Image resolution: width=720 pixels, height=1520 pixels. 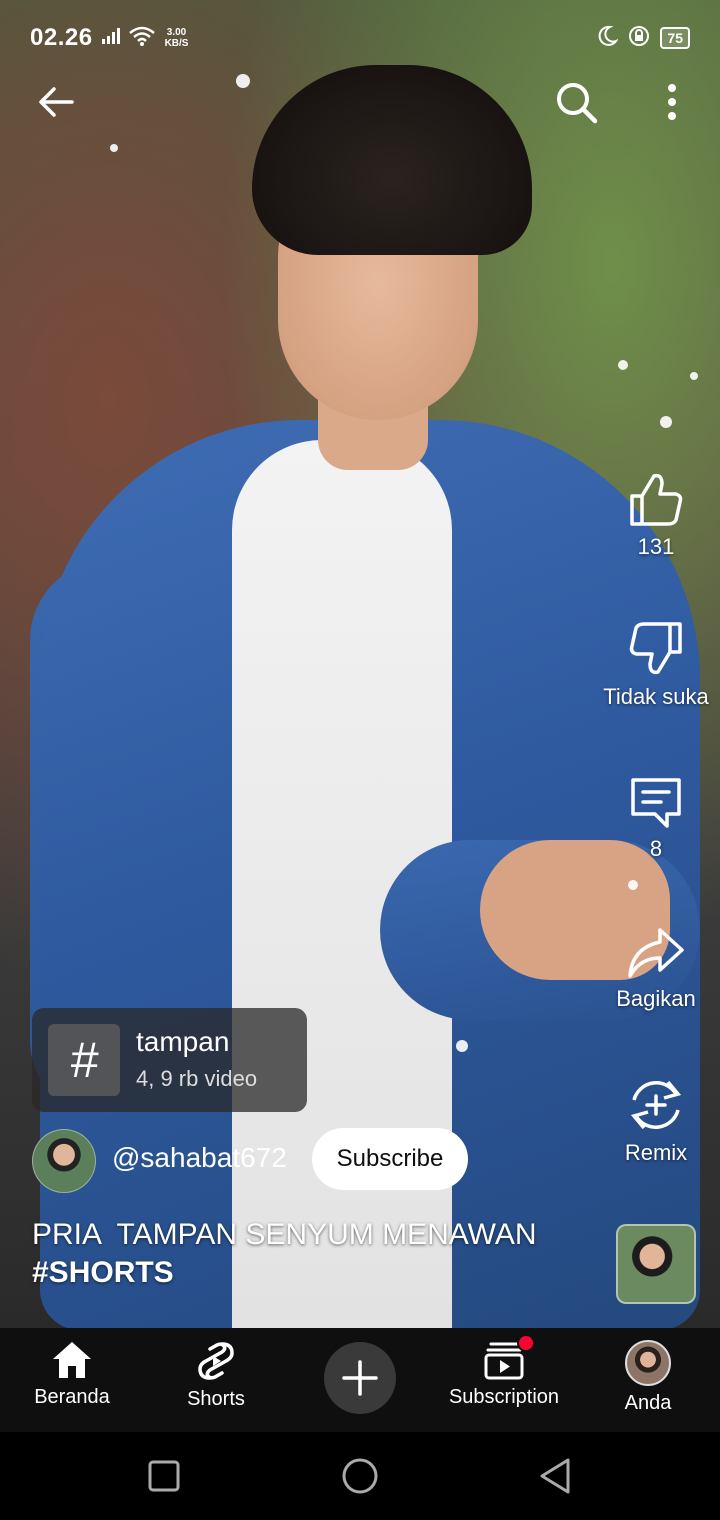 I want to click on system-navigation-bar, so click(x=360, y=1476).